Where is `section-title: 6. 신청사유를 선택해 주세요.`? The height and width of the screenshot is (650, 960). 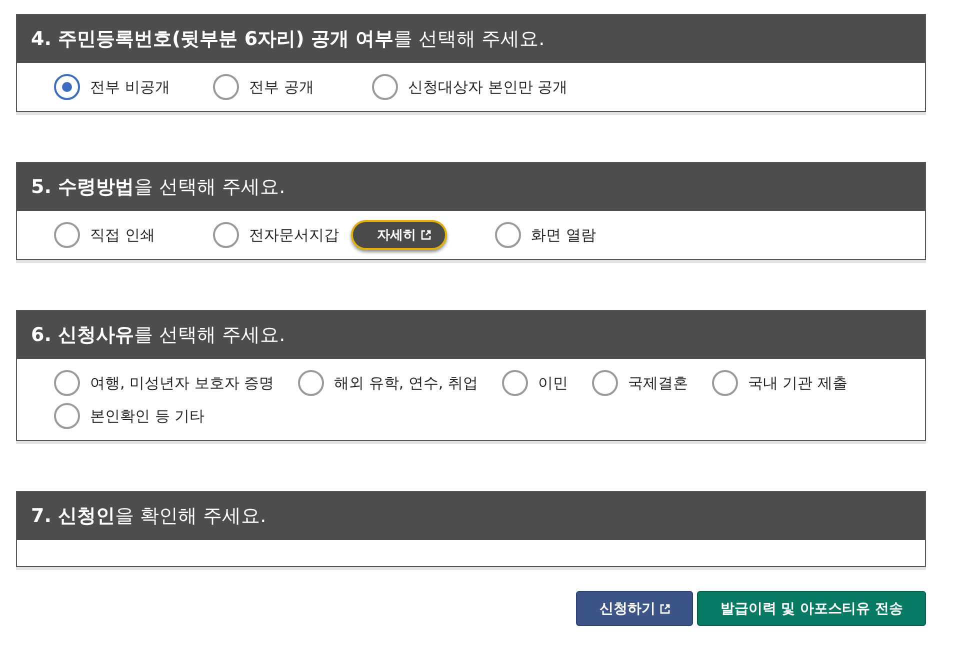 section-title: 6. 신청사유를 선택해 주세요. is located at coordinates (158, 335).